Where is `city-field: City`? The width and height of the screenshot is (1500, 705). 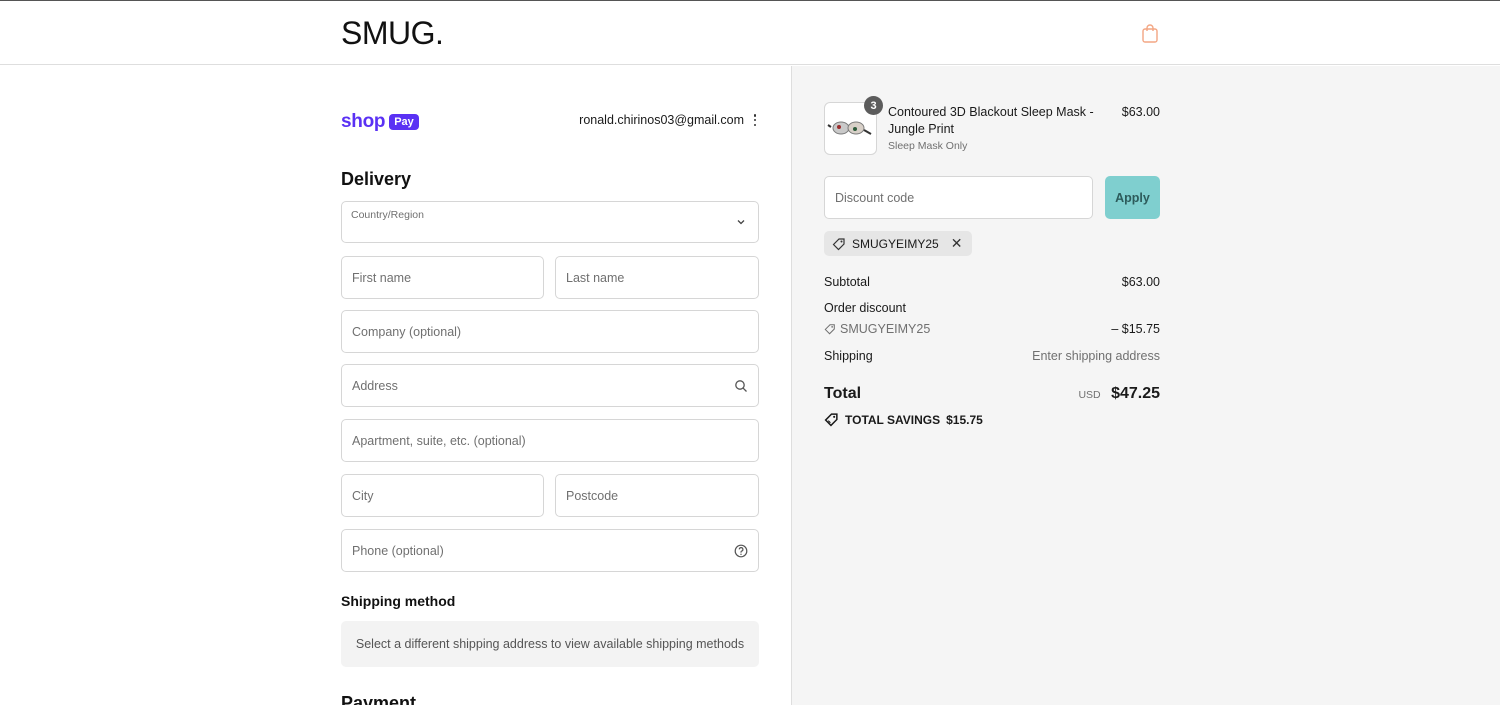 city-field: City is located at coordinates (442, 495).